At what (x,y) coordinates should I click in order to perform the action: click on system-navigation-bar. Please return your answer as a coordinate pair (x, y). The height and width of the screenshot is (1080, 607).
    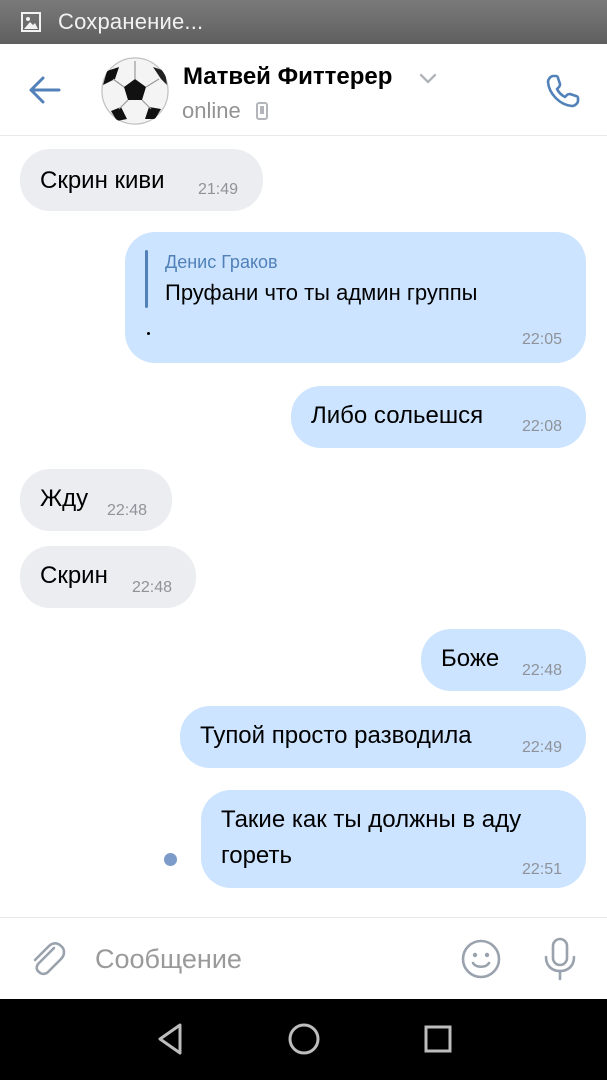
    Looking at the image, I should click on (303, 1039).